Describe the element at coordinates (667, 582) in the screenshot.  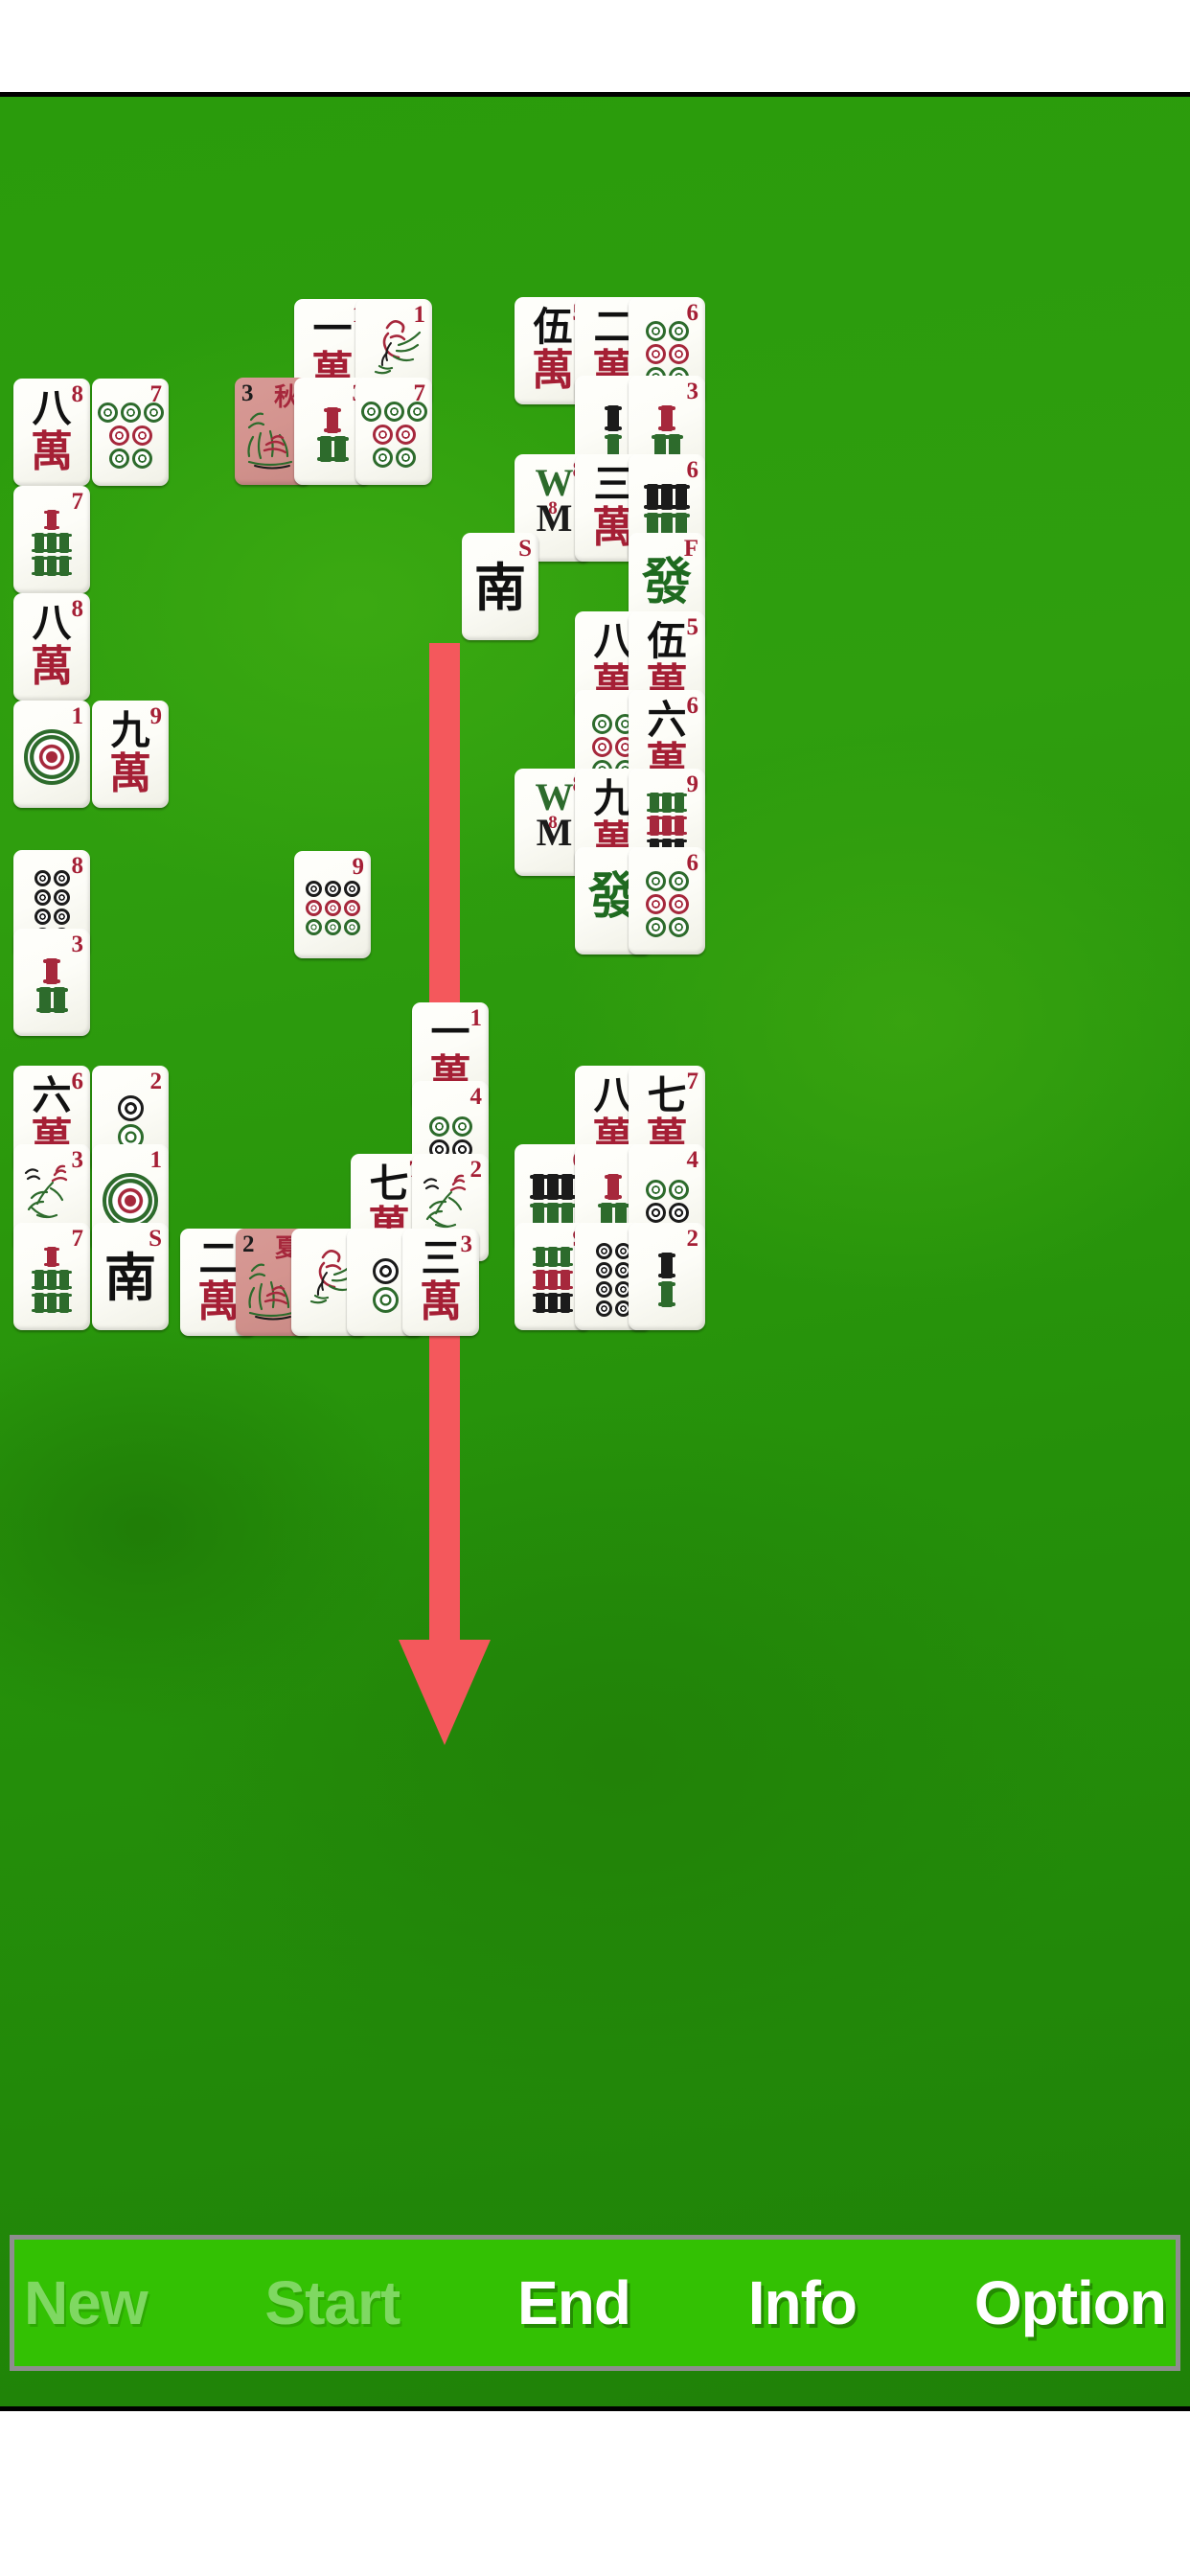
I see `dragon-glyph: 發` at that location.